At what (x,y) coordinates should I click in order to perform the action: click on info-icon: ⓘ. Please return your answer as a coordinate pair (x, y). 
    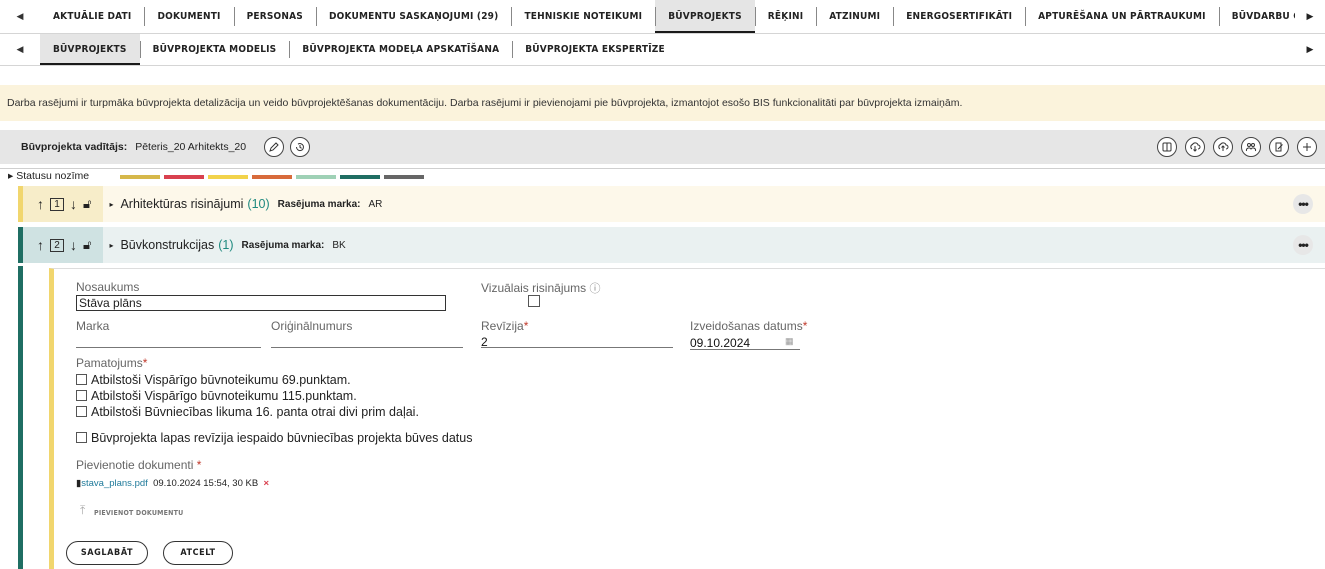
    Looking at the image, I should click on (595, 289).